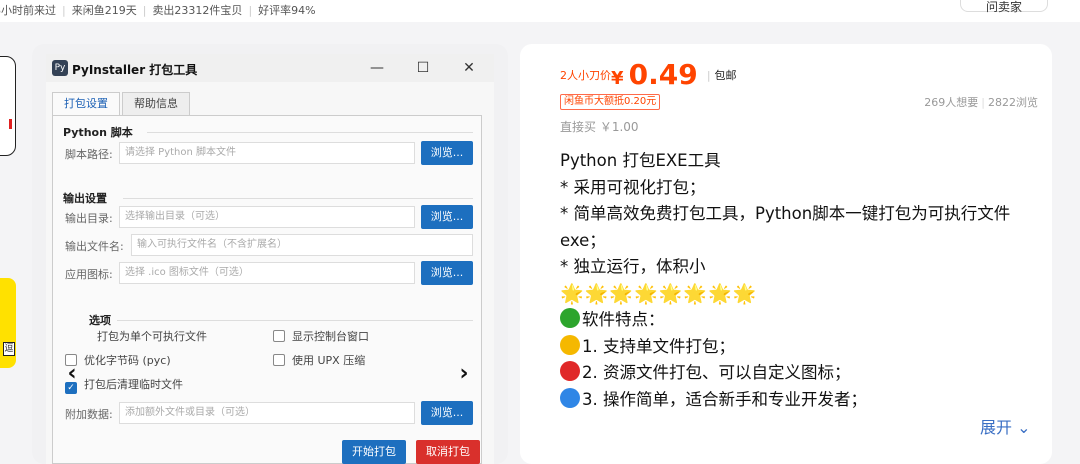  I want to click on extra-data-label: 附加数据:, so click(89, 414).